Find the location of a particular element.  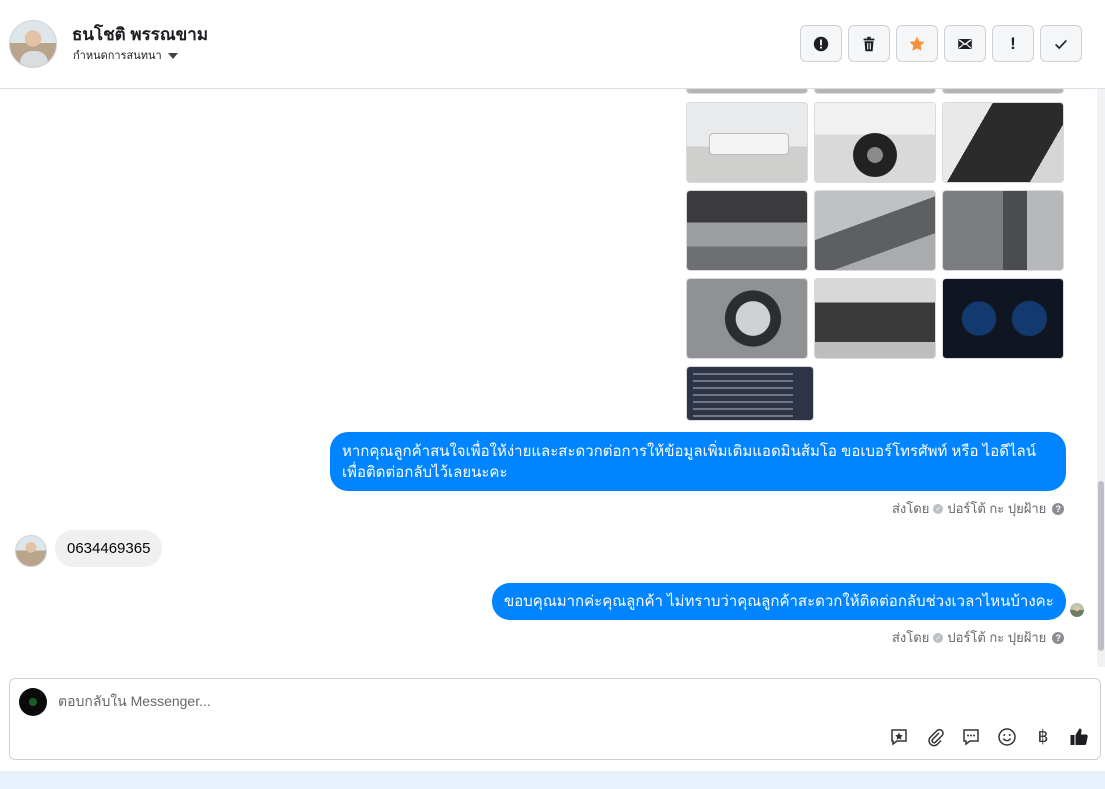

payment-button: ฿ is located at coordinates (1043, 737).